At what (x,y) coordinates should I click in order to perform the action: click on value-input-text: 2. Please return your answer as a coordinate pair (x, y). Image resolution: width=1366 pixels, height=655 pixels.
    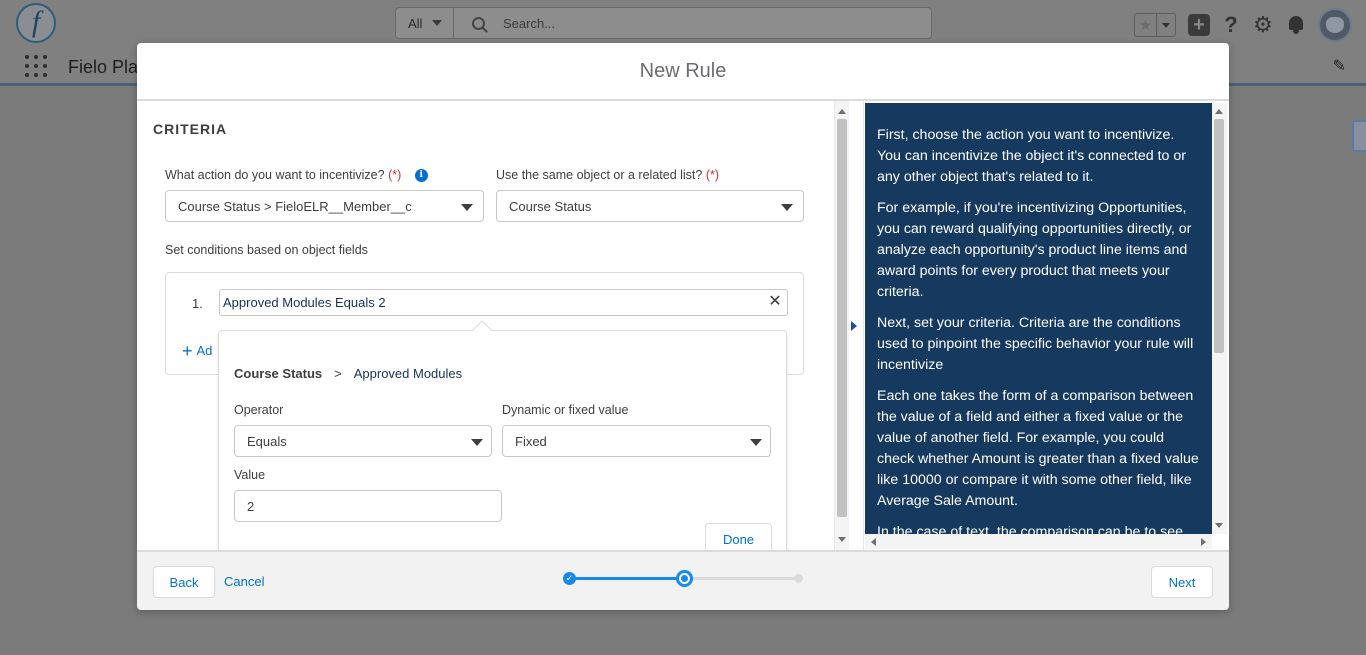
    Looking at the image, I should click on (251, 506).